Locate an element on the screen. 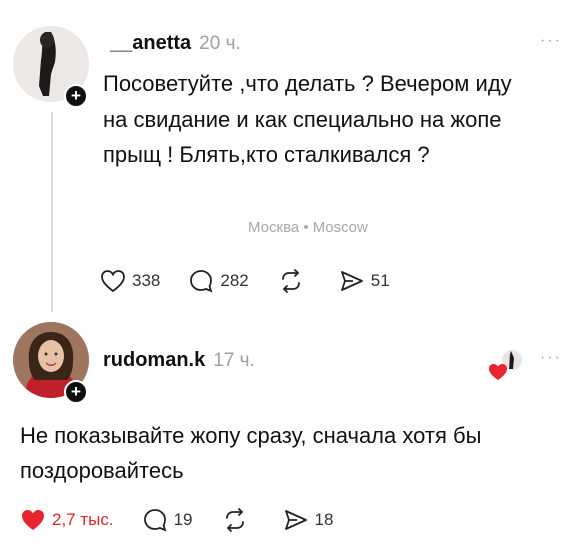 This screenshot has height=551, width=582. post-author: rudoman.k 17 ч. is located at coordinates (179, 360).